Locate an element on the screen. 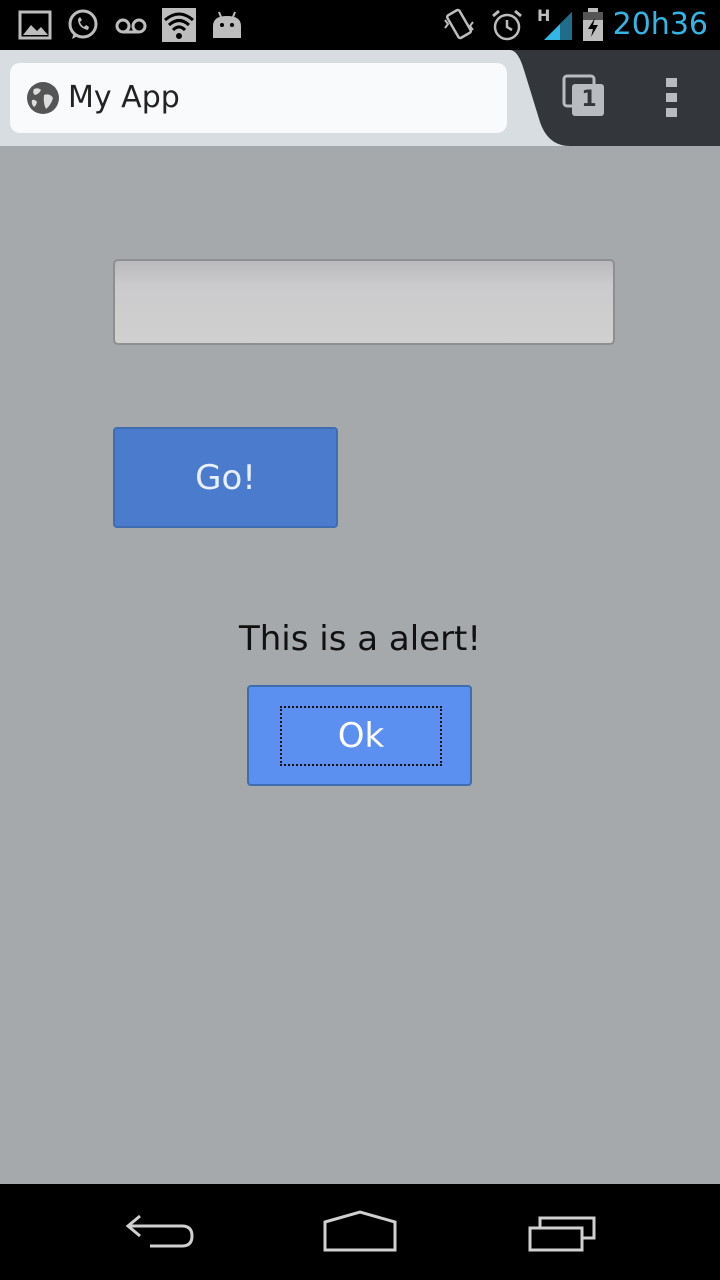 This screenshot has height=1280, width=720. home-button is located at coordinates (360, 1232).